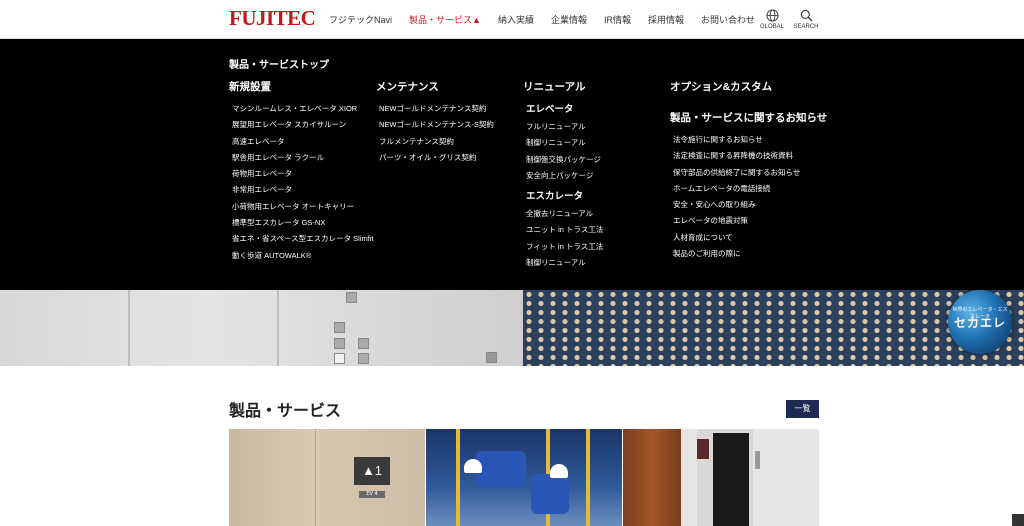 The height and width of the screenshot is (526, 1024). What do you see at coordinates (303, 256) in the screenshot?
I see `menu-item: 動く歩道 AUTOWALK®` at bounding box center [303, 256].